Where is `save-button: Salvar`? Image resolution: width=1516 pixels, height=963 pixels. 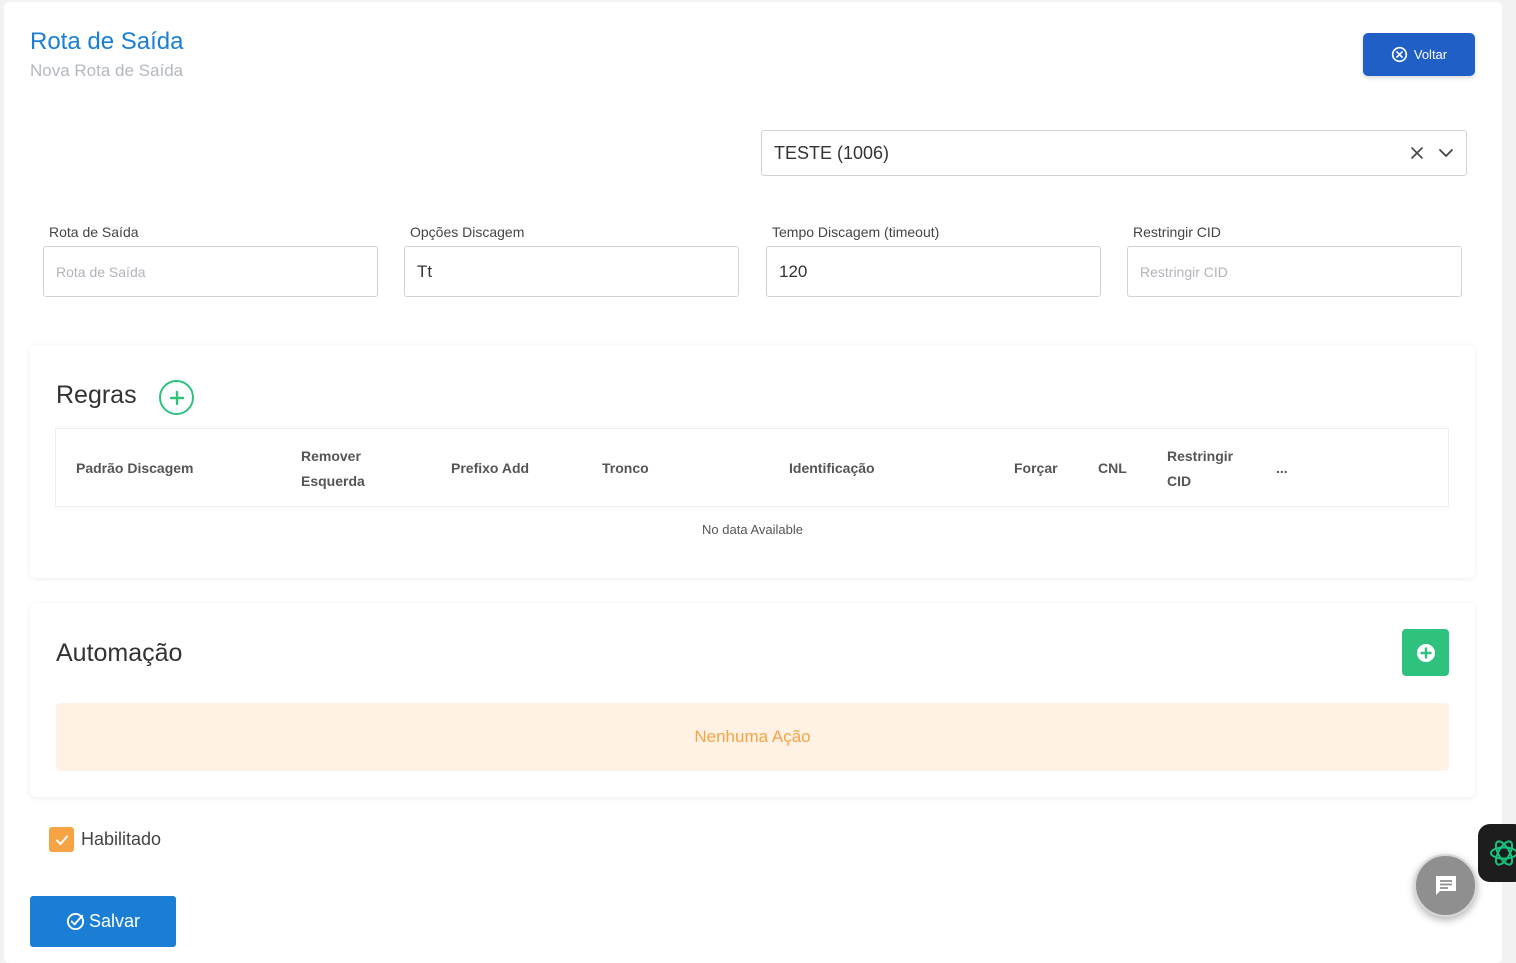 save-button: Salvar is located at coordinates (103, 921).